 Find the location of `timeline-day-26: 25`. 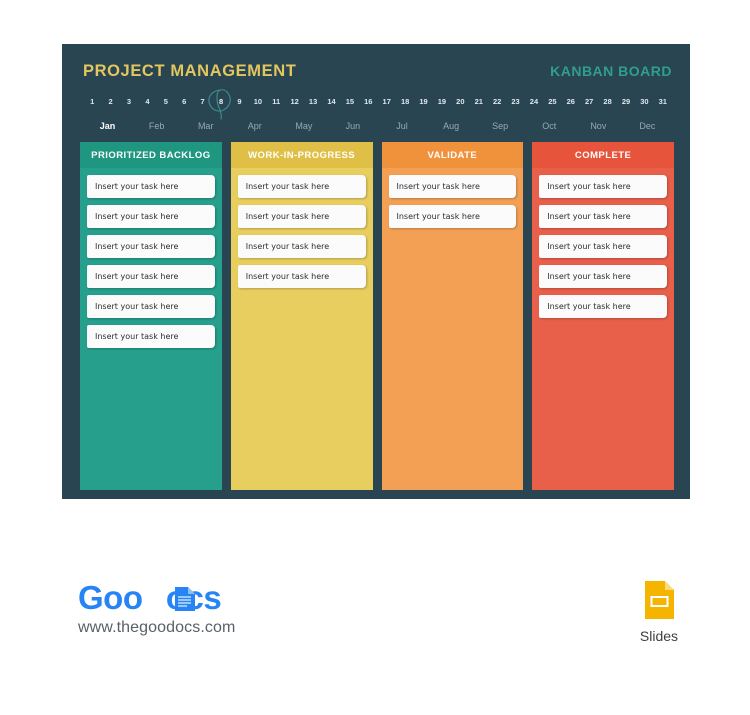

timeline-day-26: 25 is located at coordinates (552, 102).